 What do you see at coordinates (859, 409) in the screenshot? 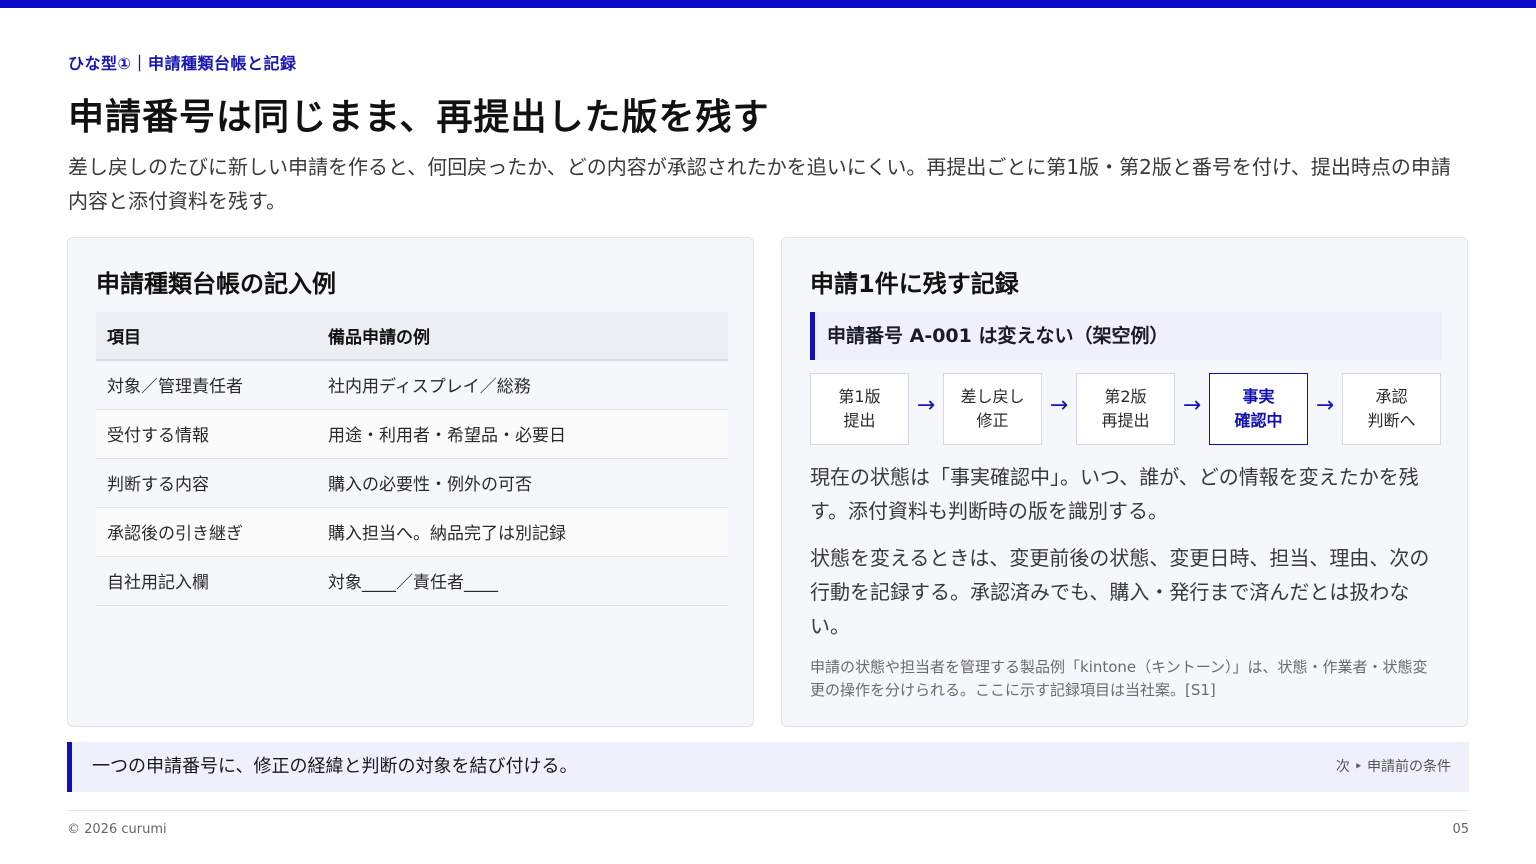
I see `step-version1-submit: 第1版 提出` at bounding box center [859, 409].